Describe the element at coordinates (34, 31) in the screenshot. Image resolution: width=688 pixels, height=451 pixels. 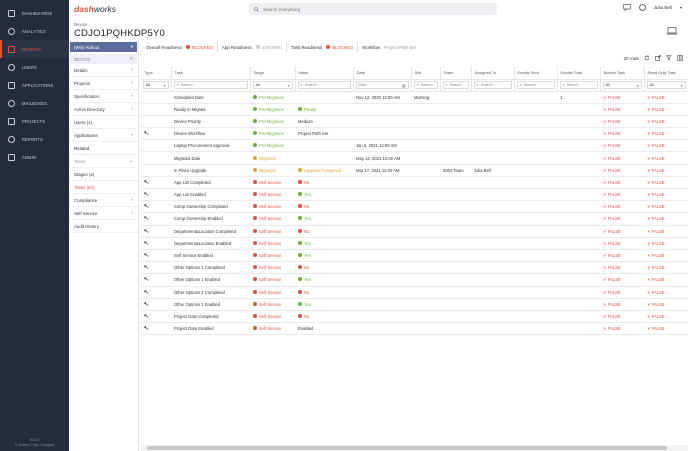
I see `nav-item-analytics: ANALYTICS` at that location.